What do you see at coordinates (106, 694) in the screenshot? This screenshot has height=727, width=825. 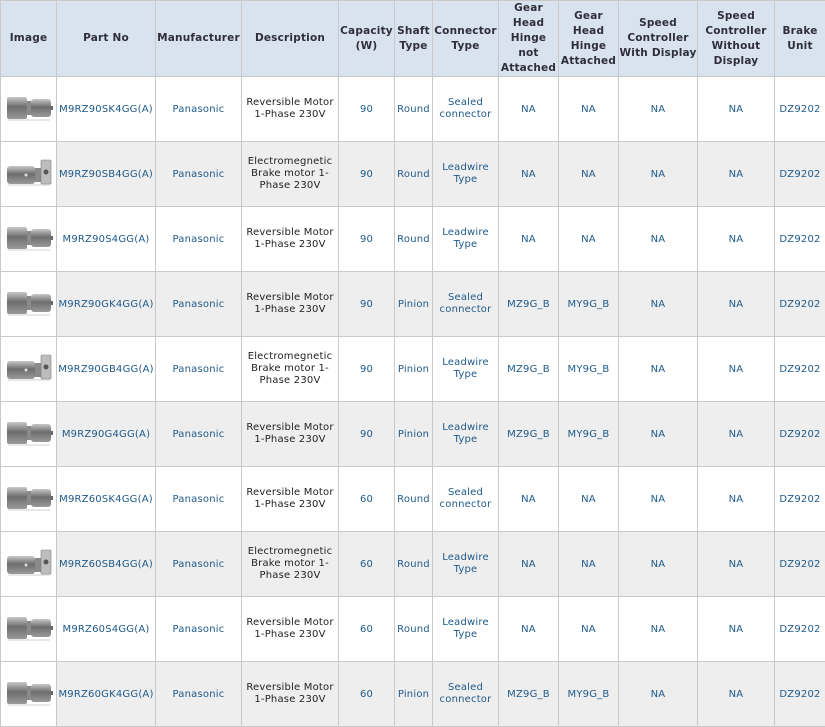 I see `part-no-link: M9RZ60GK4GG(A)` at bounding box center [106, 694].